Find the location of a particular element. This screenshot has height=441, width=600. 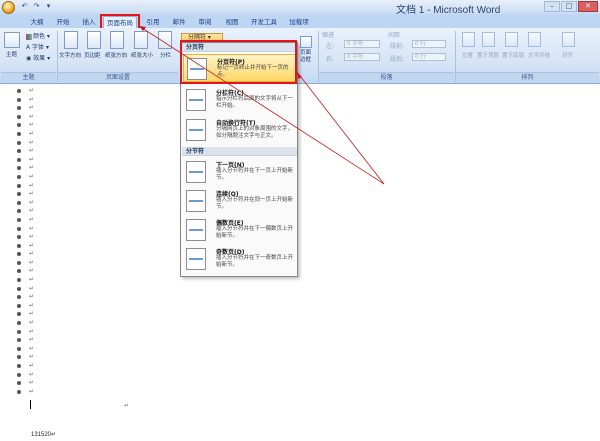

margins-button: 页边距 is located at coordinates (92, 55).